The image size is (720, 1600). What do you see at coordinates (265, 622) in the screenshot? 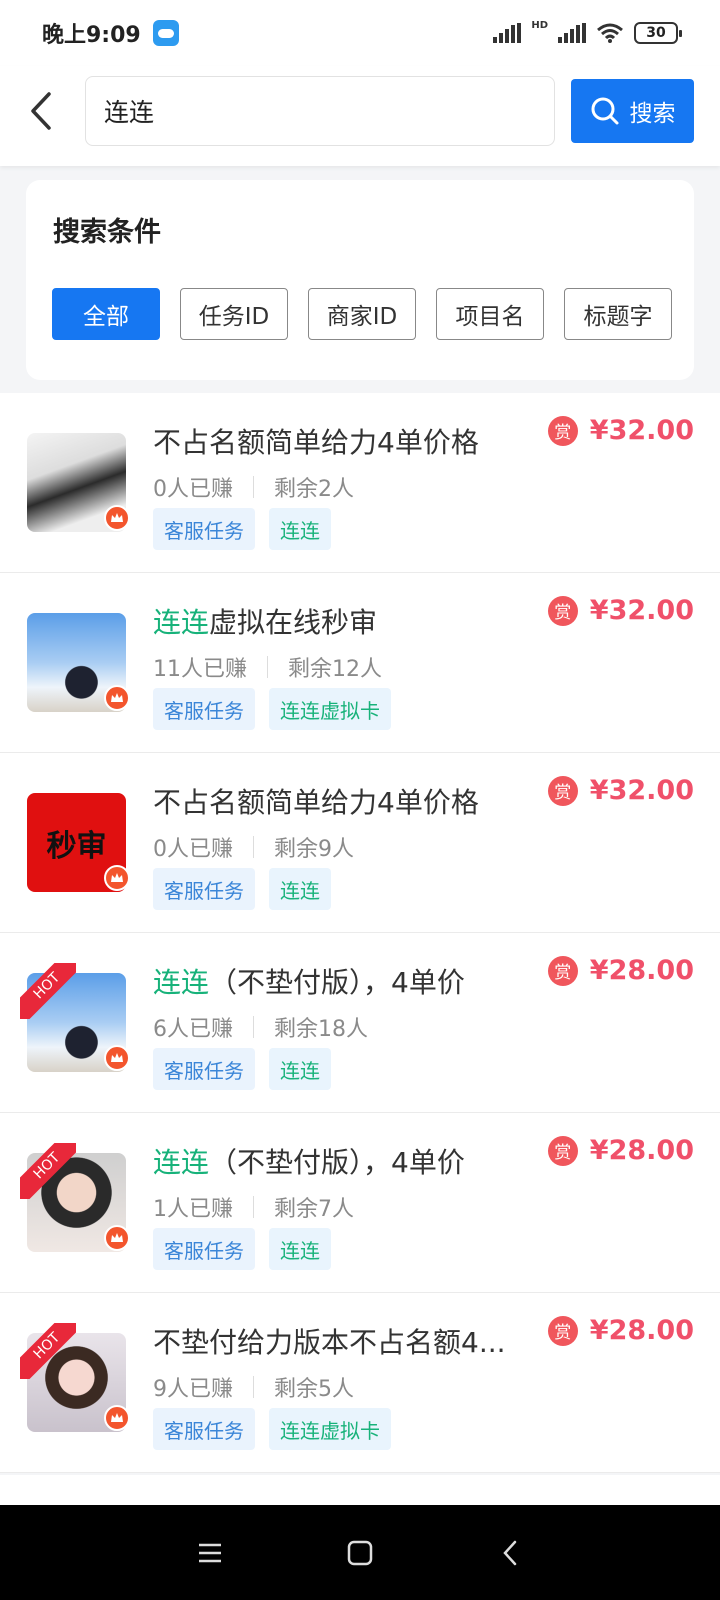
I see `task-title: 连连虚拟在线秒审` at bounding box center [265, 622].